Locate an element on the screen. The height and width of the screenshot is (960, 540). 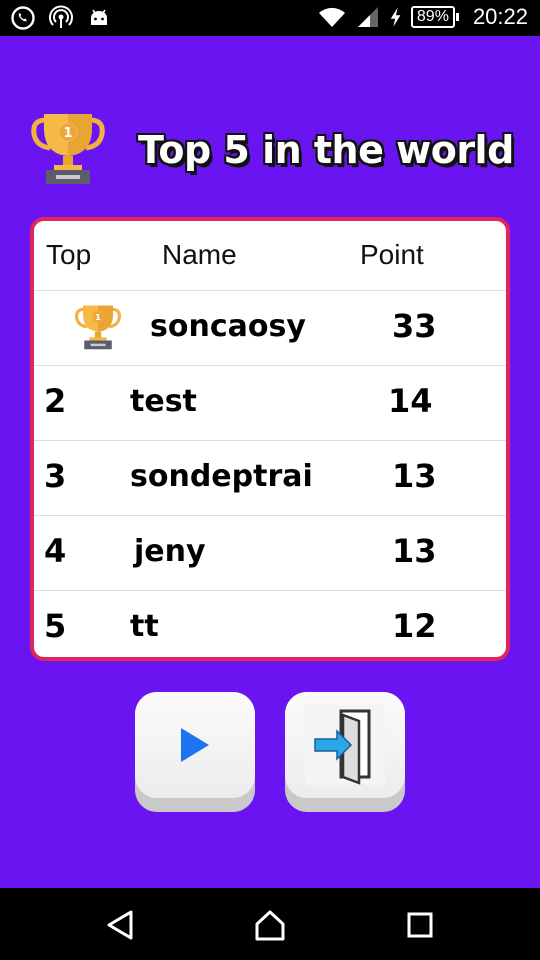
row-name: tt is located at coordinates (144, 626).